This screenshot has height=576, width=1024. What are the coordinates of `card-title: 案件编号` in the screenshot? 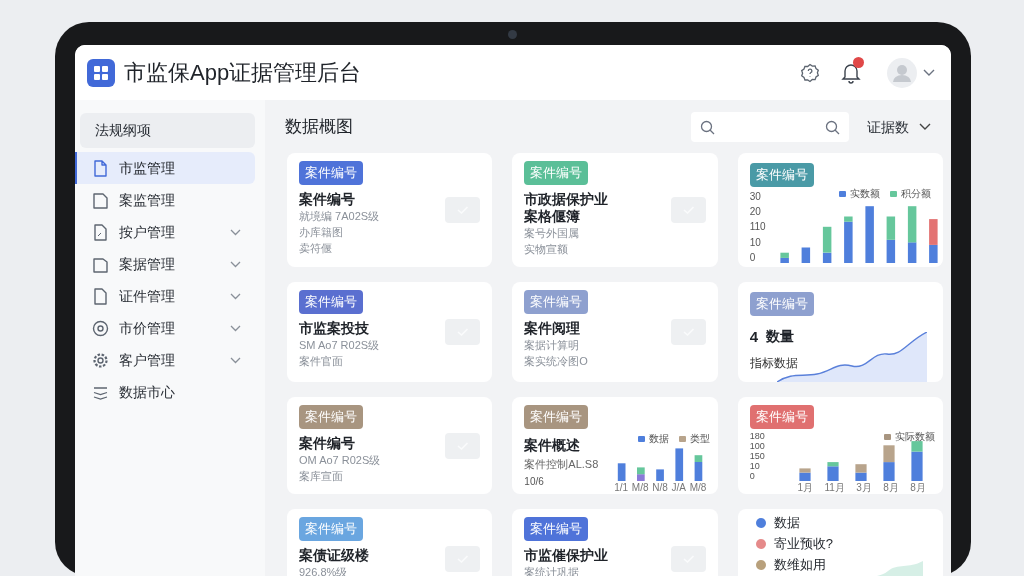 It's located at (327, 443).